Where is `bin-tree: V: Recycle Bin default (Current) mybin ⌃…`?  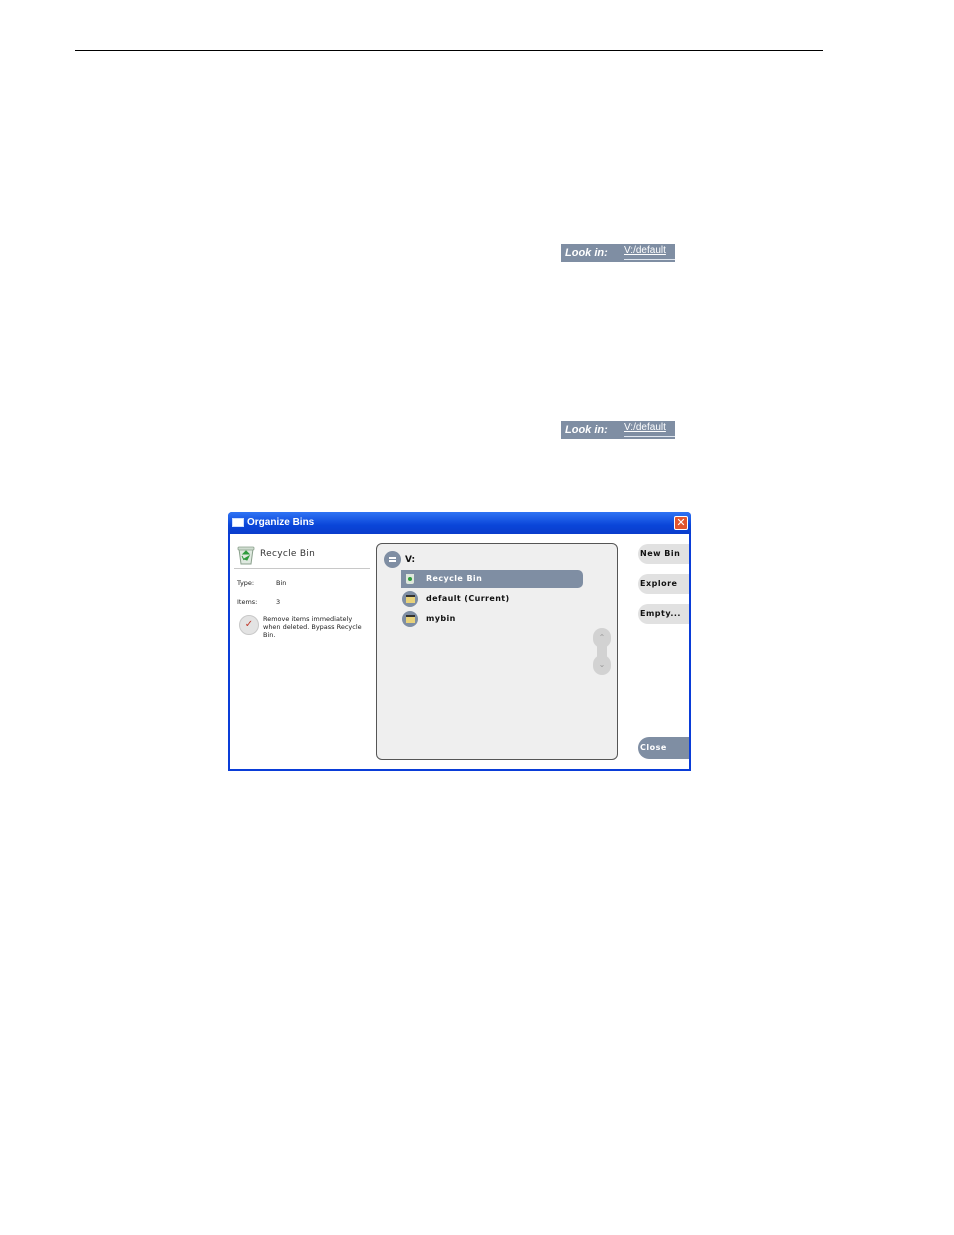 bin-tree: V: Recycle Bin default (Current) mybin ⌃… is located at coordinates (497, 651).